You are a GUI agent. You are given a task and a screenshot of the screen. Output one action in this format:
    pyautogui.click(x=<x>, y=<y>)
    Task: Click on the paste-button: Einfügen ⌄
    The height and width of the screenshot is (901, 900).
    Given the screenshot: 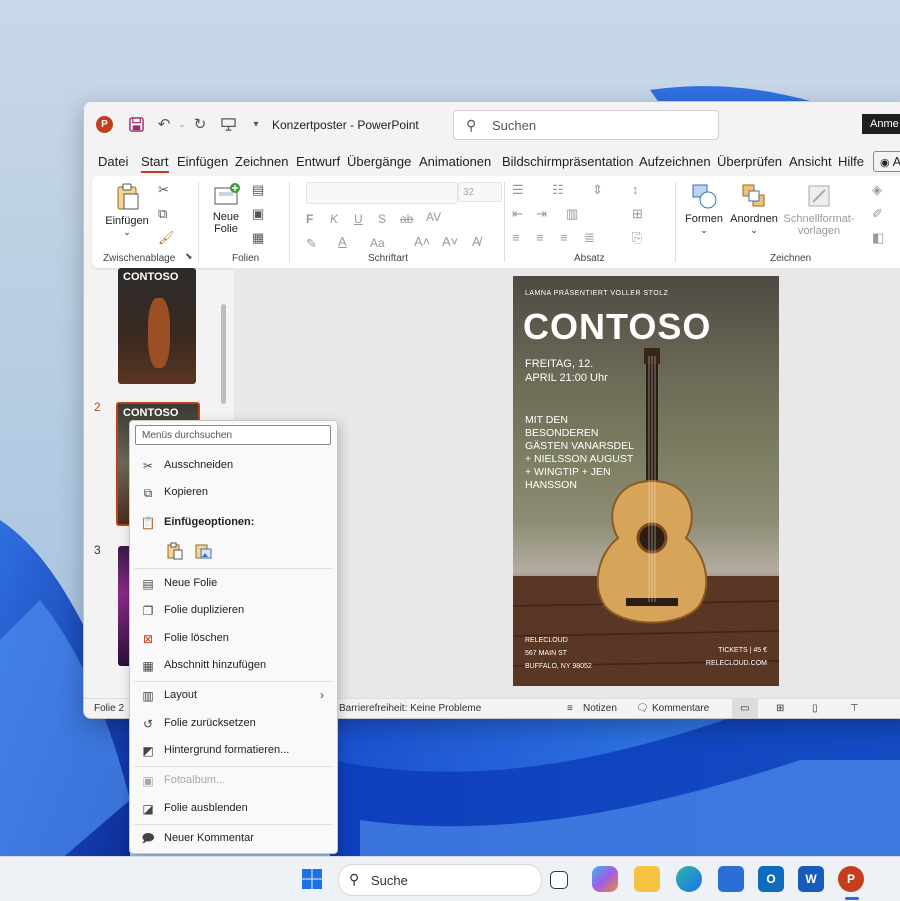 What is the action you would take?
    pyautogui.click(x=127, y=210)
    